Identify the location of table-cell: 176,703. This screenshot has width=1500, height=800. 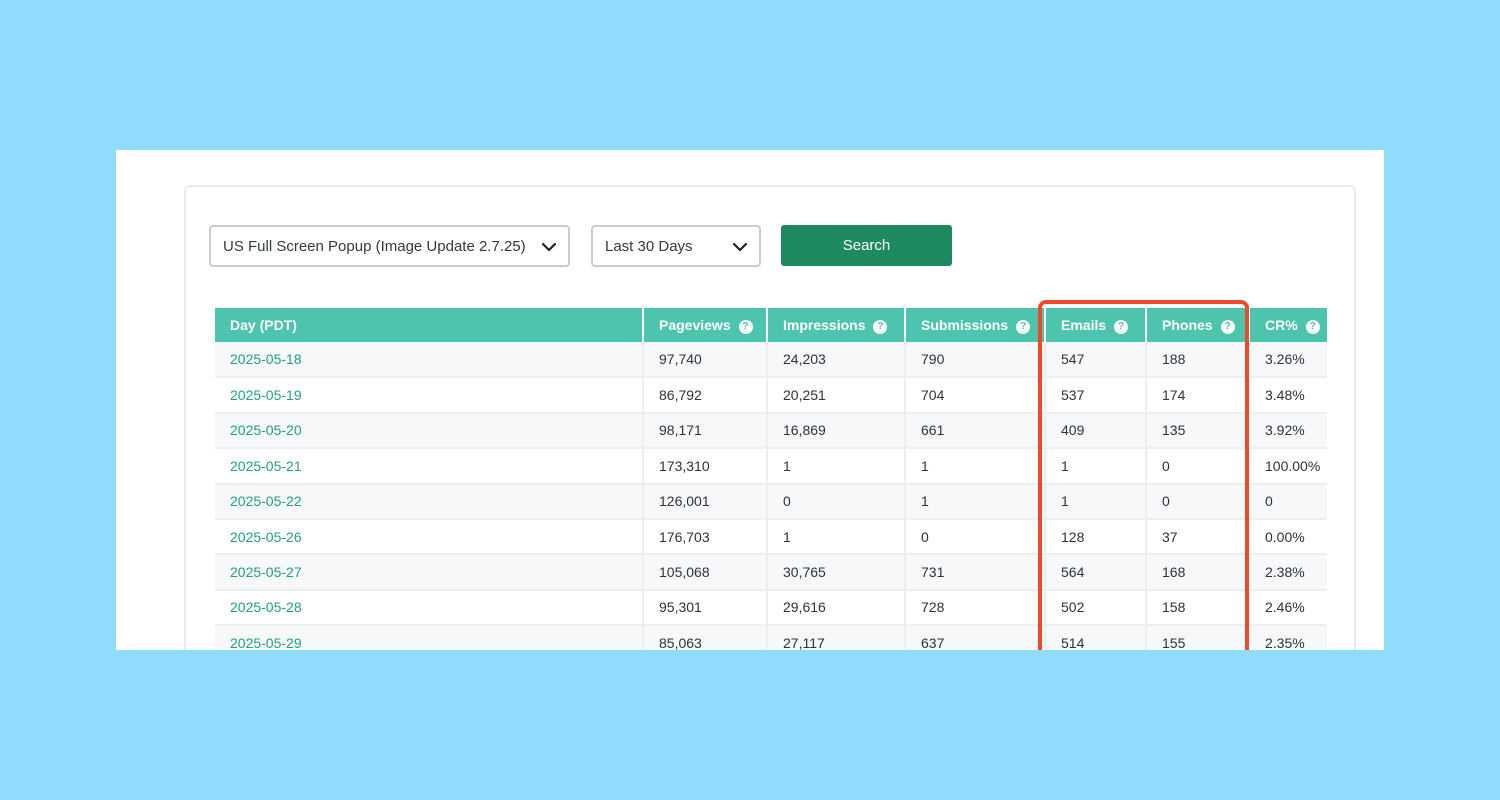
(704, 537).